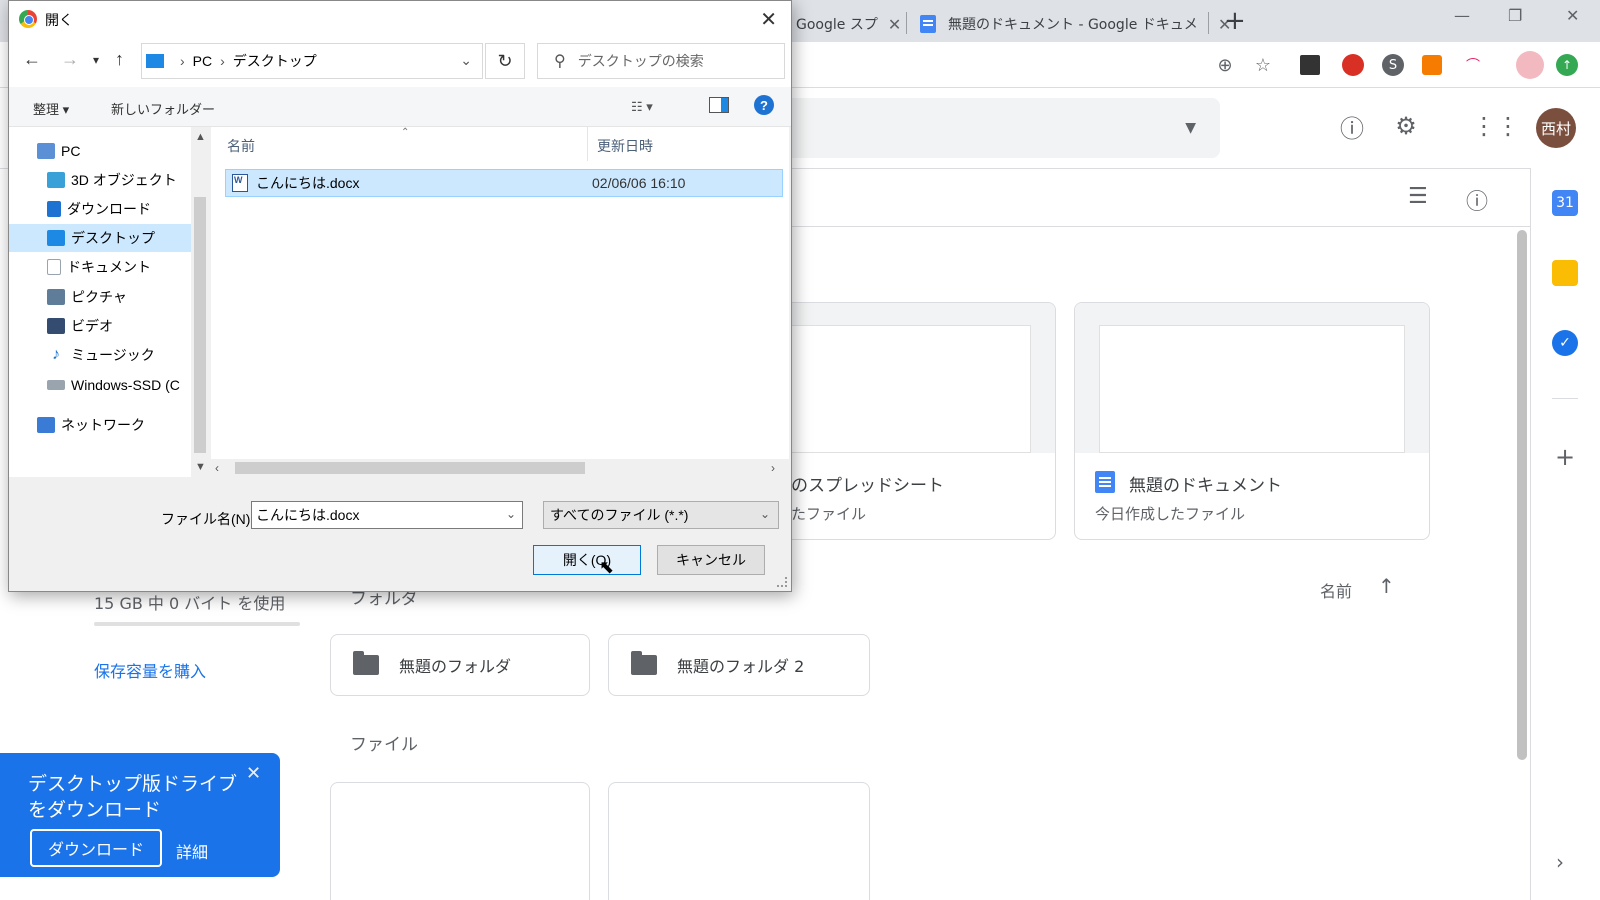  What do you see at coordinates (1567, 65) in the screenshot?
I see `update-icon: ↑` at bounding box center [1567, 65].